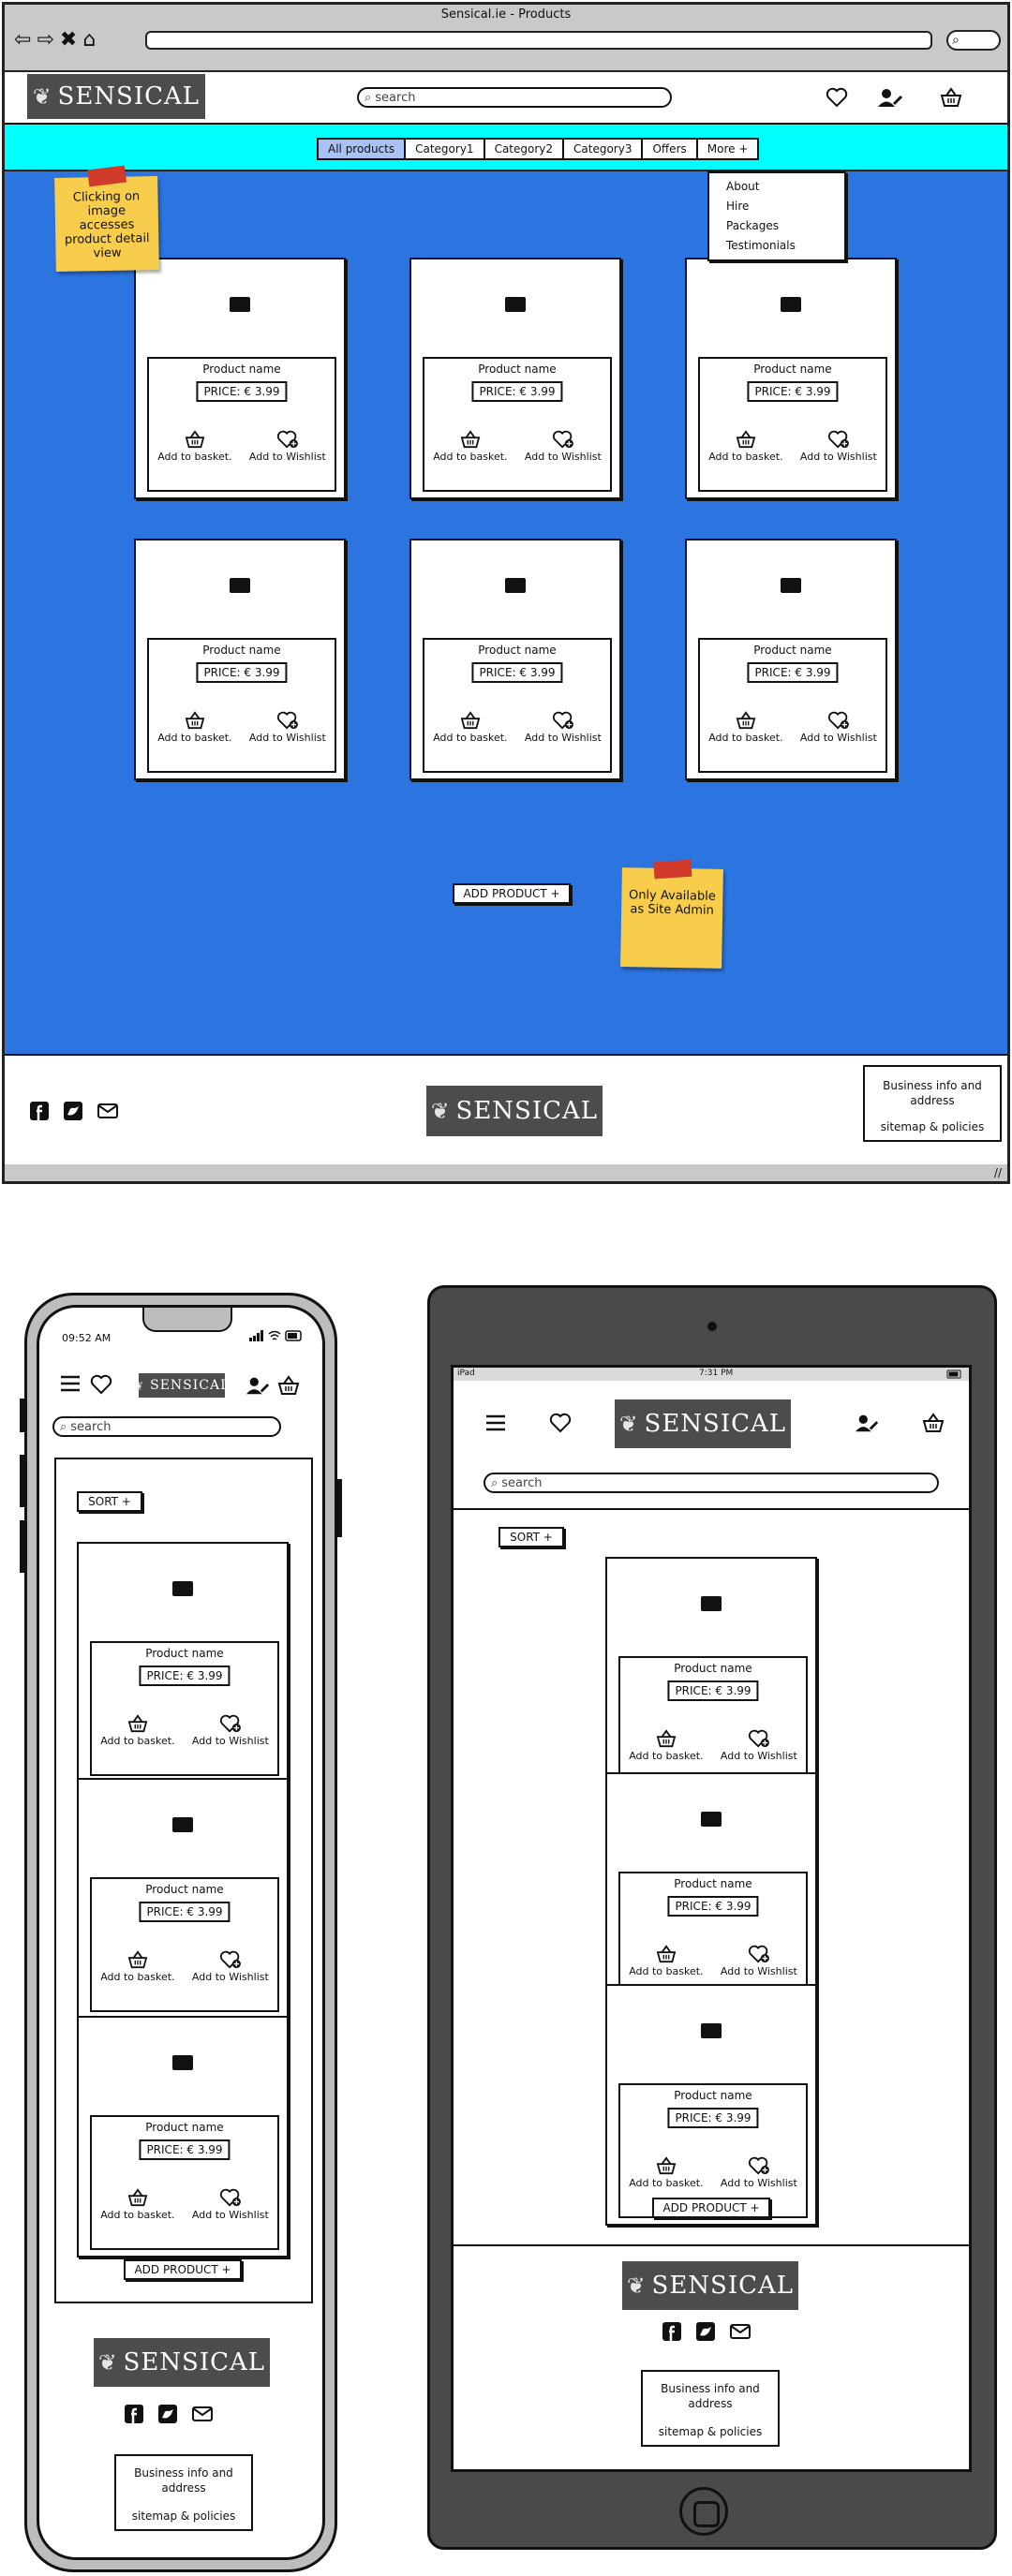 The height and width of the screenshot is (2576, 1012). Describe the element at coordinates (68, 40) in the screenshot. I see `stop-icon: ✖` at that location.